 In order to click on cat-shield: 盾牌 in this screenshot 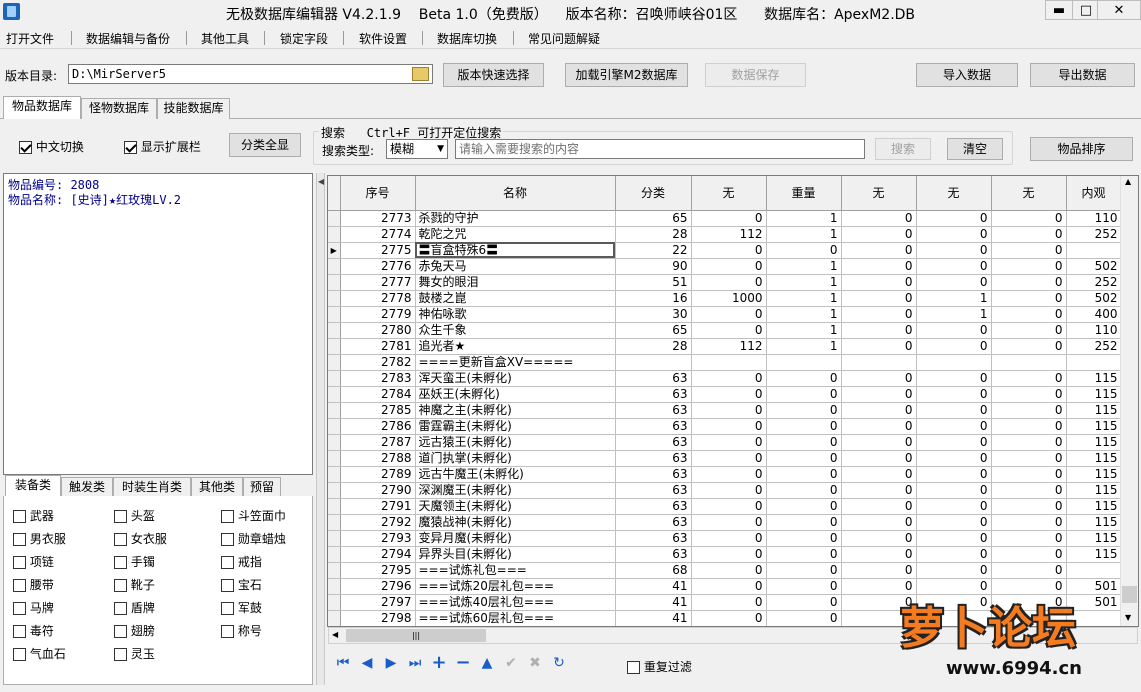, I will do `click(134, 607)`.